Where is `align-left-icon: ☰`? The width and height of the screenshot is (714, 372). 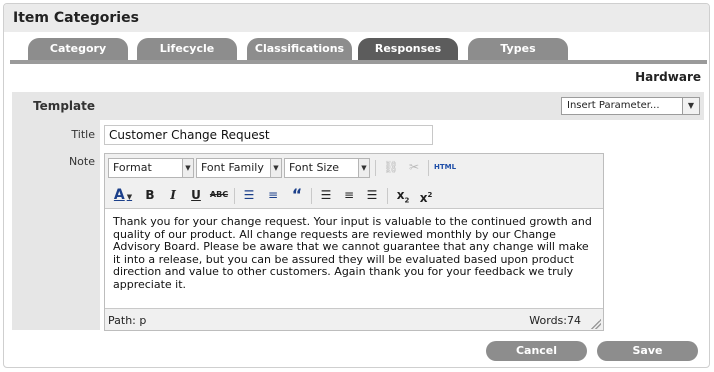
align-left-icon: ☰ is located at coordinates (326, 195).